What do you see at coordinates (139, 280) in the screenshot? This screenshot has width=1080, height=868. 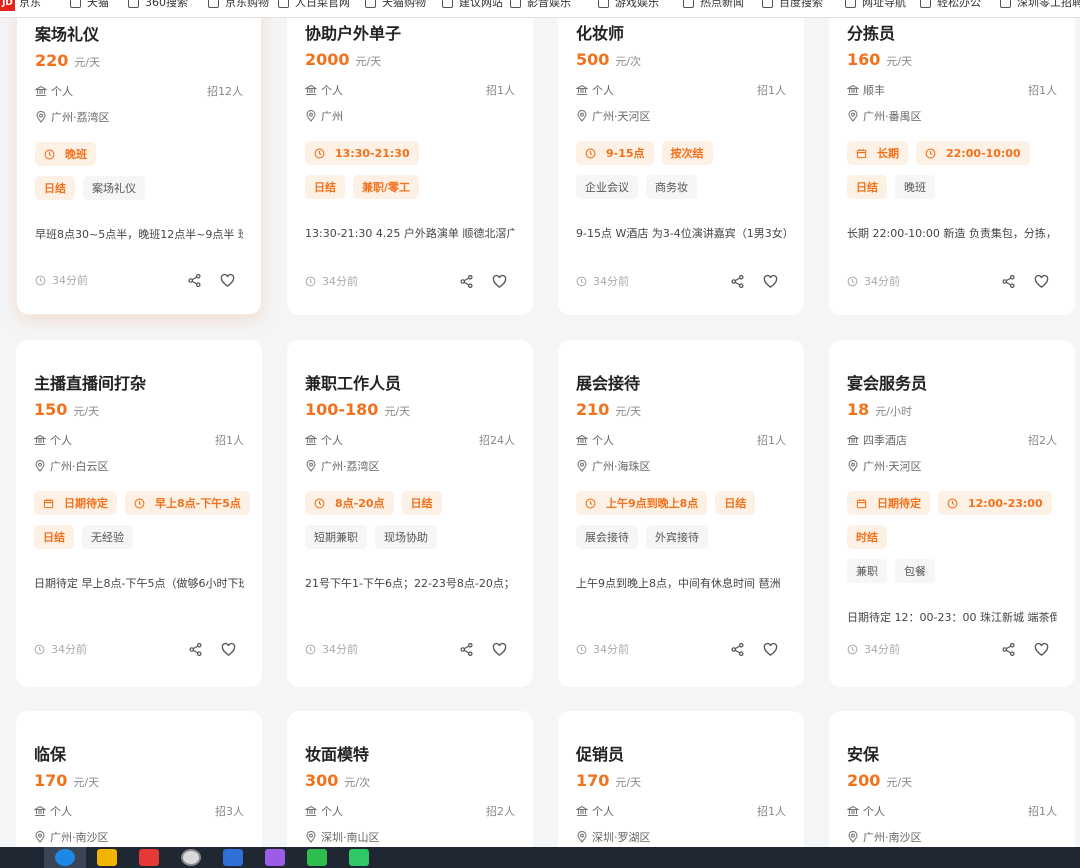 I see `job-footer: 34分前` at bounding box center [139, 280].